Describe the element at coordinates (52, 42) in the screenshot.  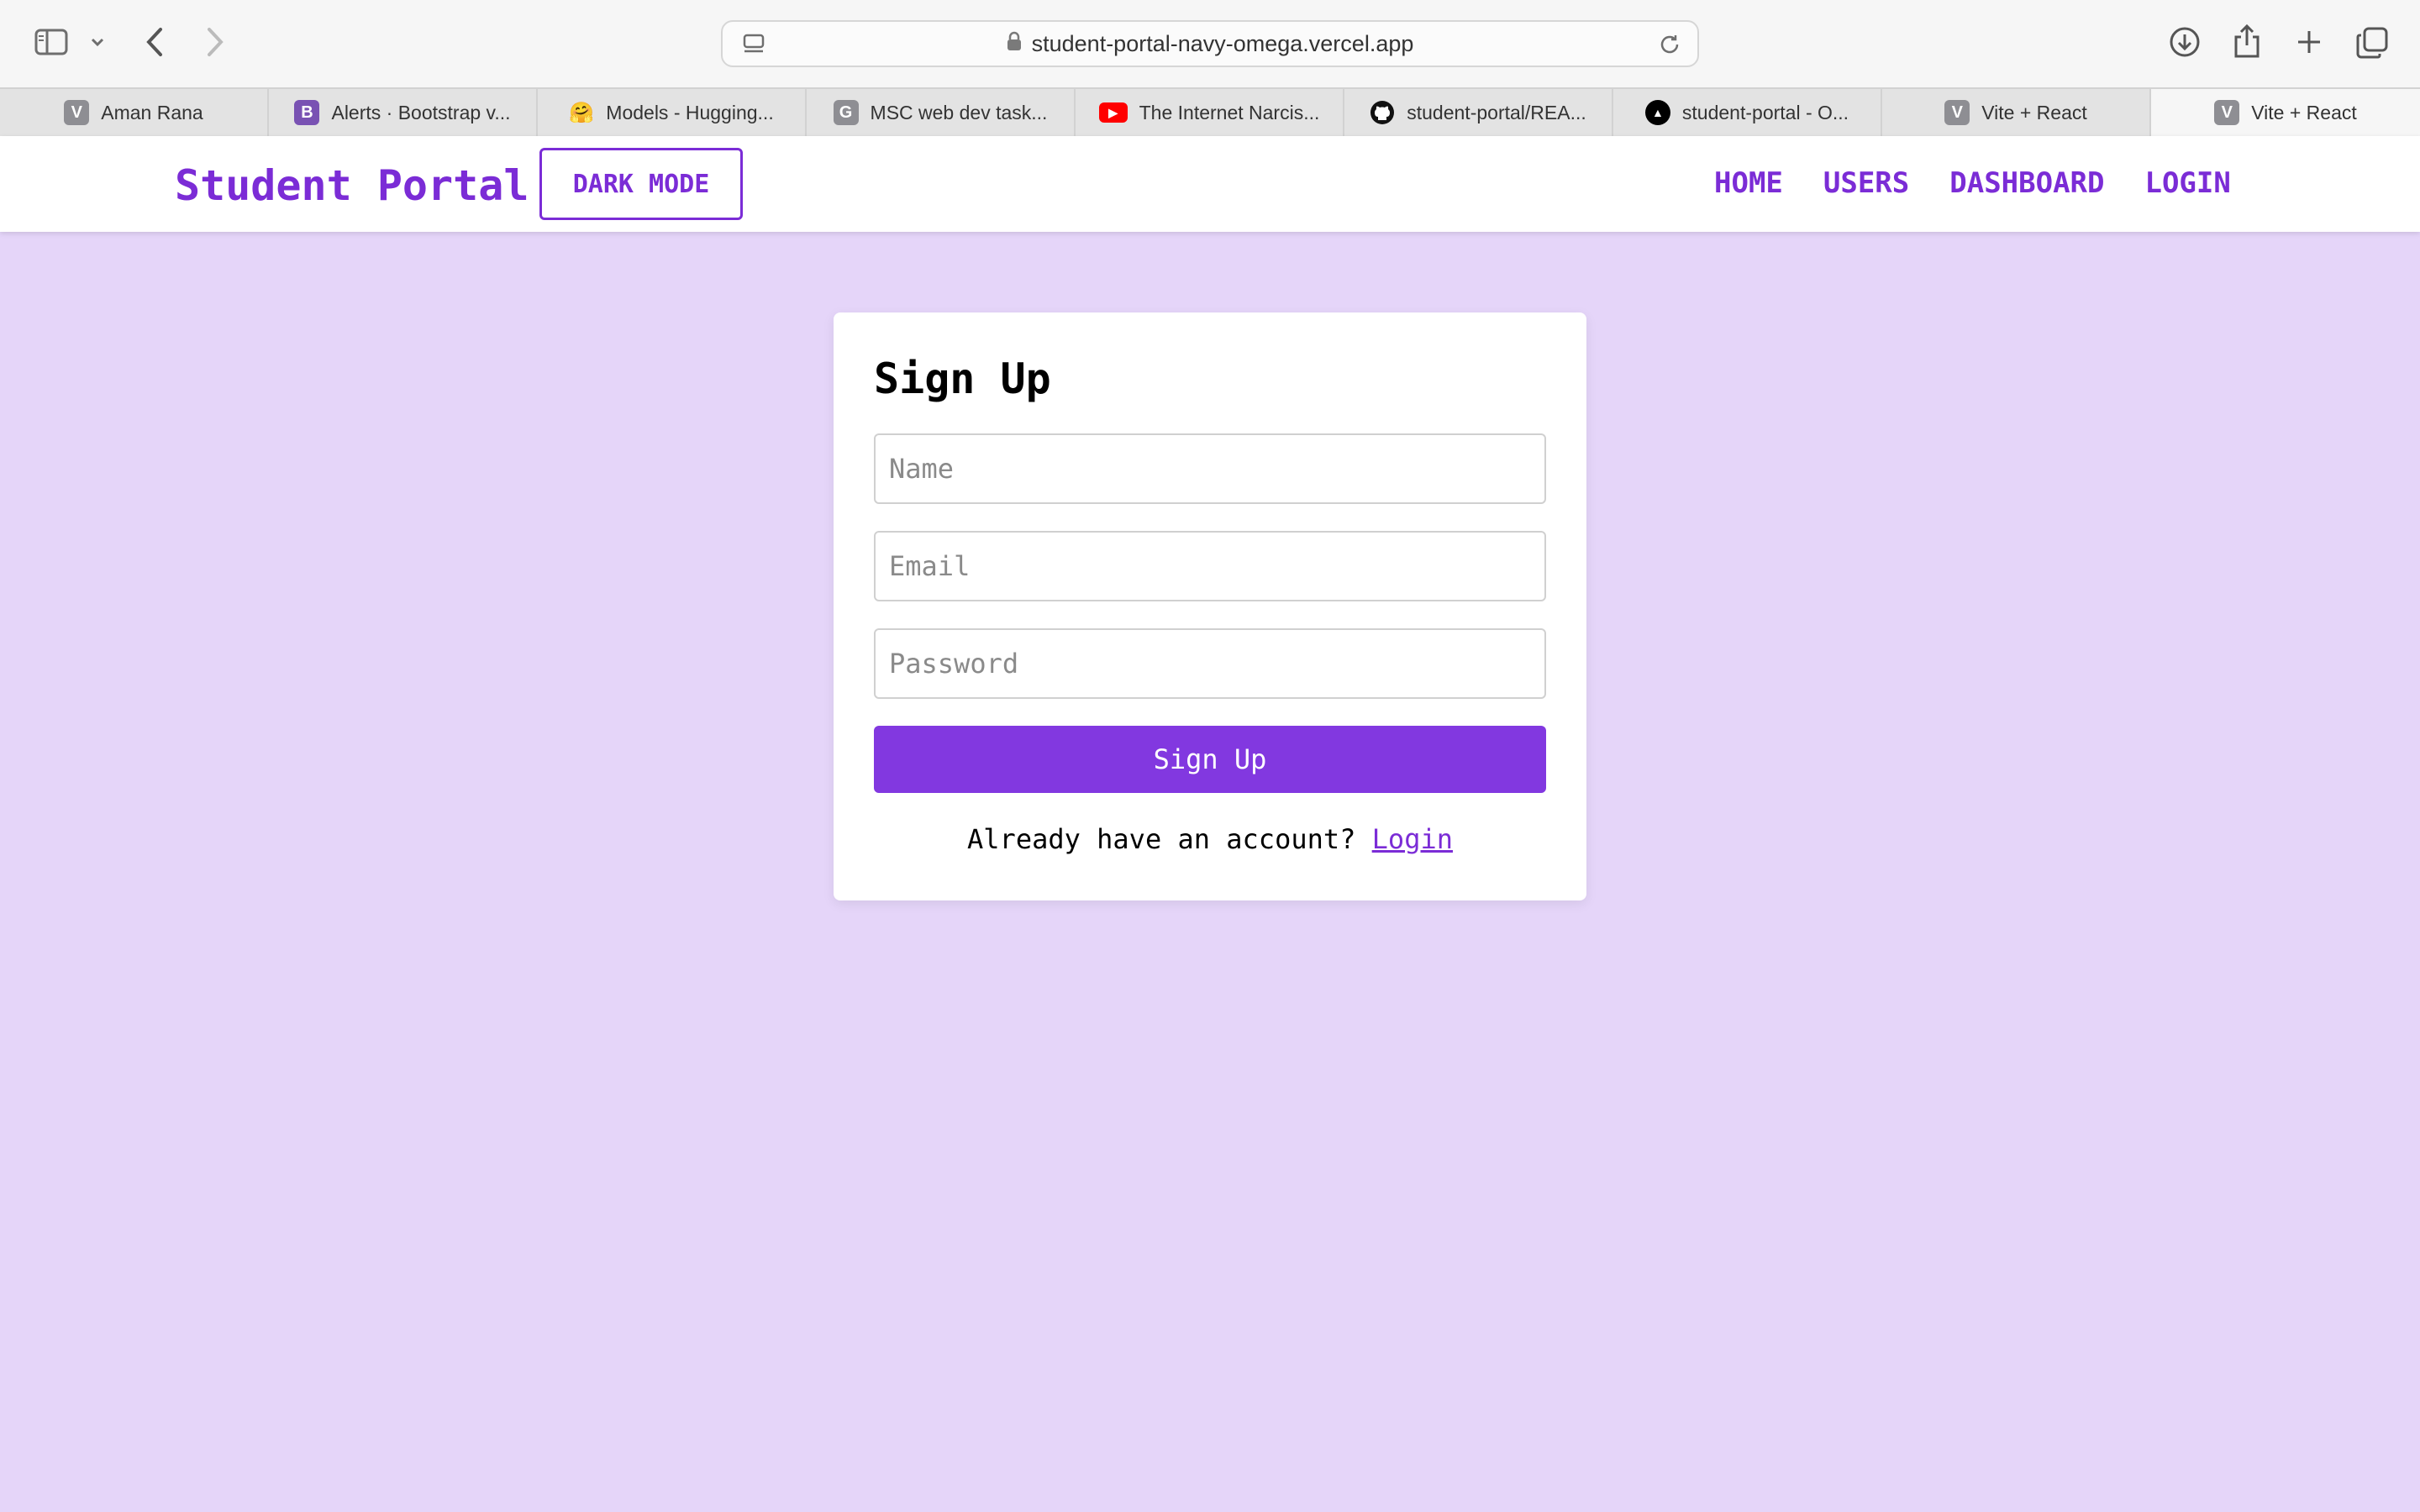
I see `sidebar-toggle-icon` at that location.